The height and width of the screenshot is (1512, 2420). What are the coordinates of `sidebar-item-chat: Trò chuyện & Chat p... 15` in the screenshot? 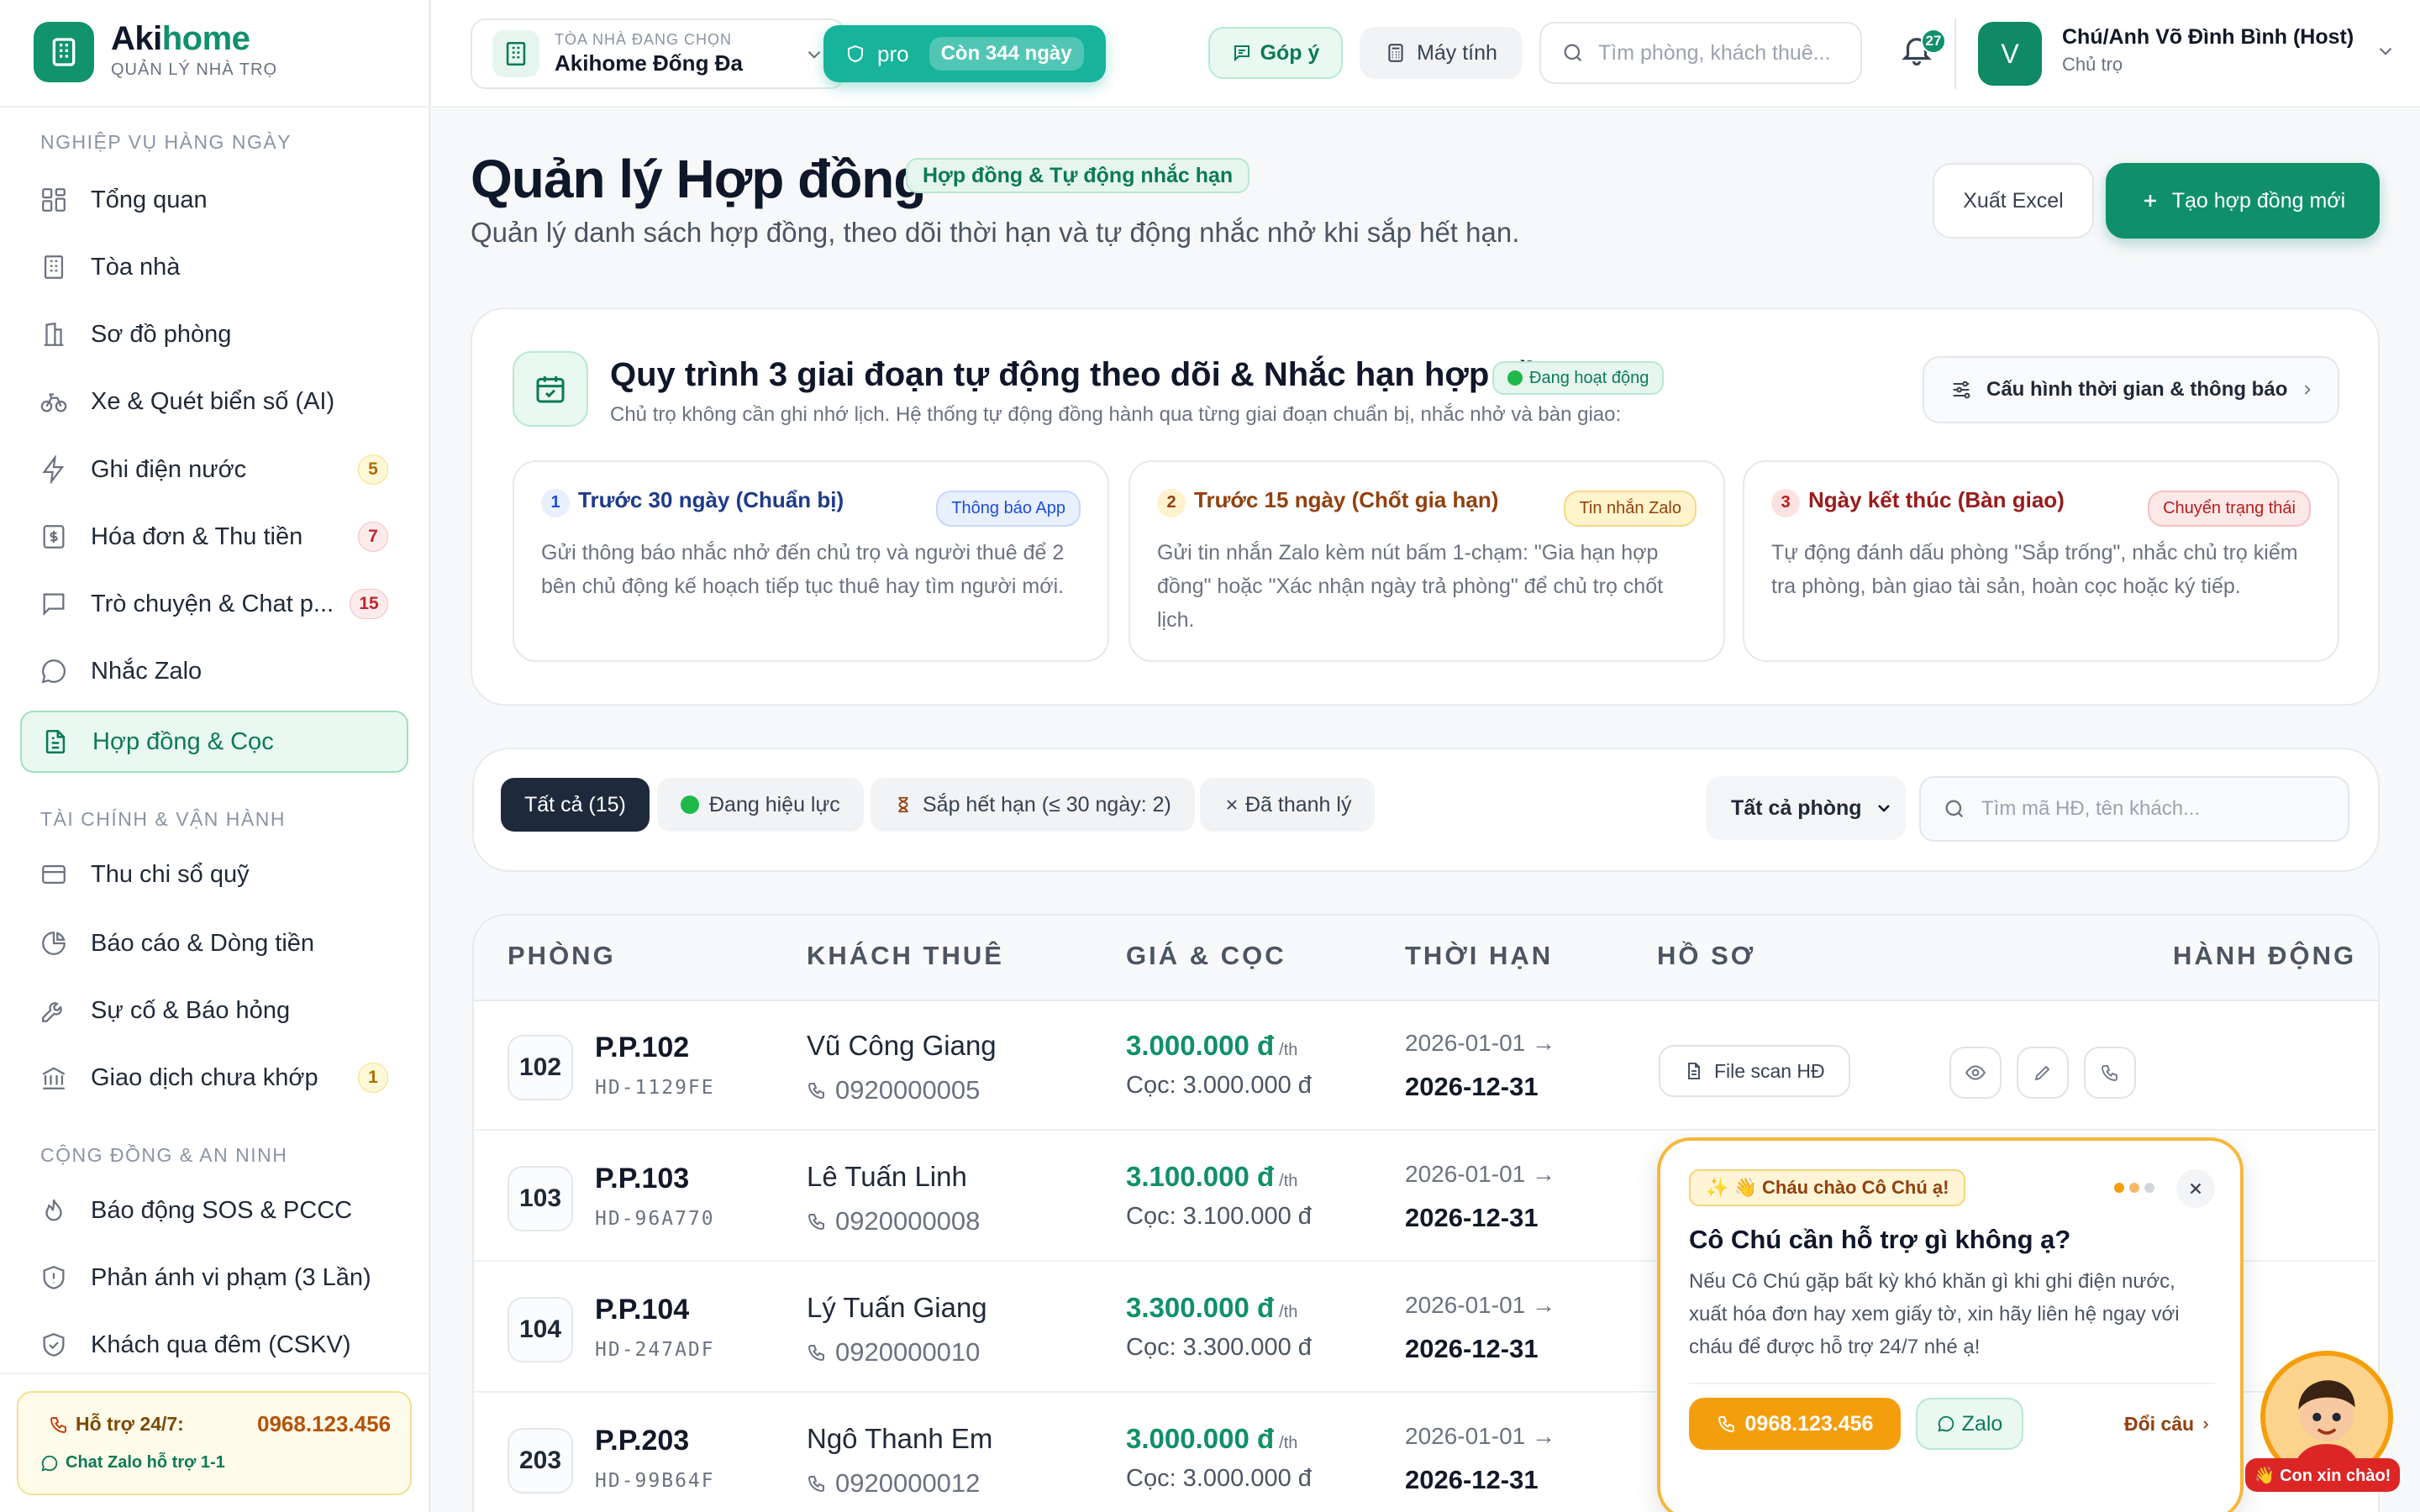 It's located at (214, 604).